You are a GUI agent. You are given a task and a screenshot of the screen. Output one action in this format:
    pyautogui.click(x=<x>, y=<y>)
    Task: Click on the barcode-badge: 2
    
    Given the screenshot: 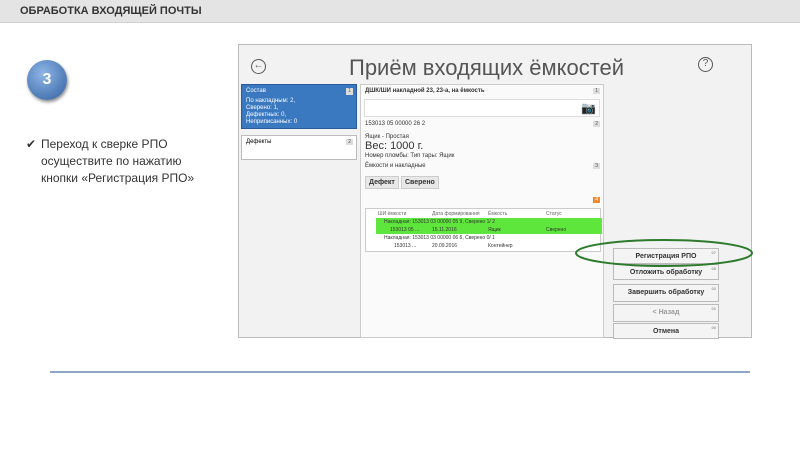 What is the action you would take?
    pyautogui.click(x=596, y=124)
    